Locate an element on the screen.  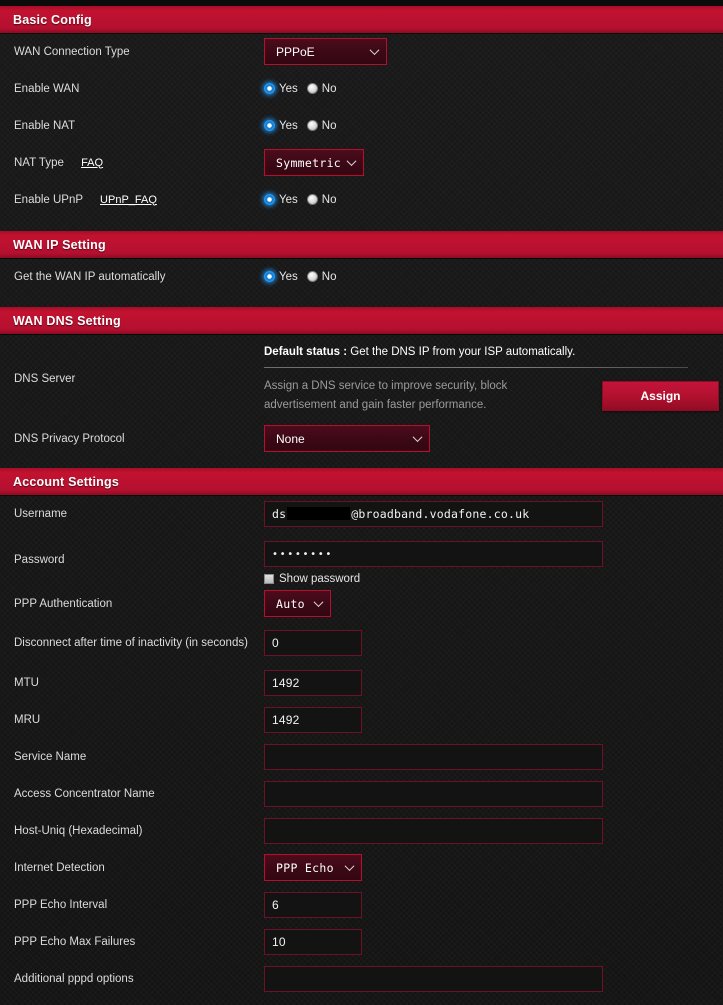
username-suffix: @broadband.vodafone.co.uk is located at coordinates (440, 513).